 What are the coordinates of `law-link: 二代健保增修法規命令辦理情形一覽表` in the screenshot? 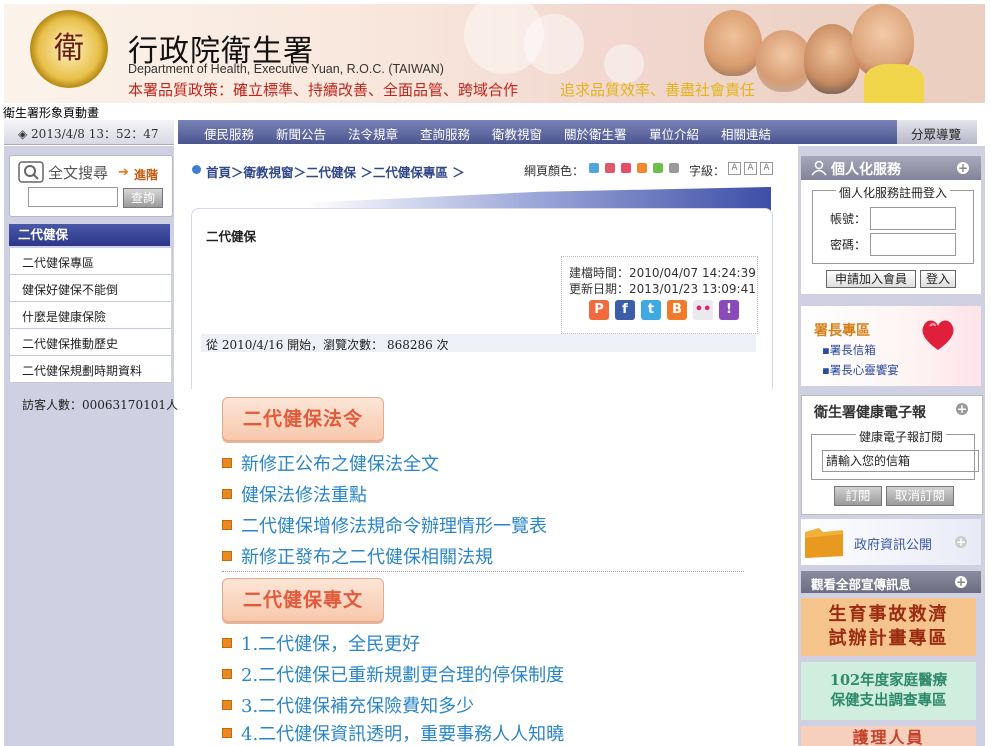 It's located at (384, 525).